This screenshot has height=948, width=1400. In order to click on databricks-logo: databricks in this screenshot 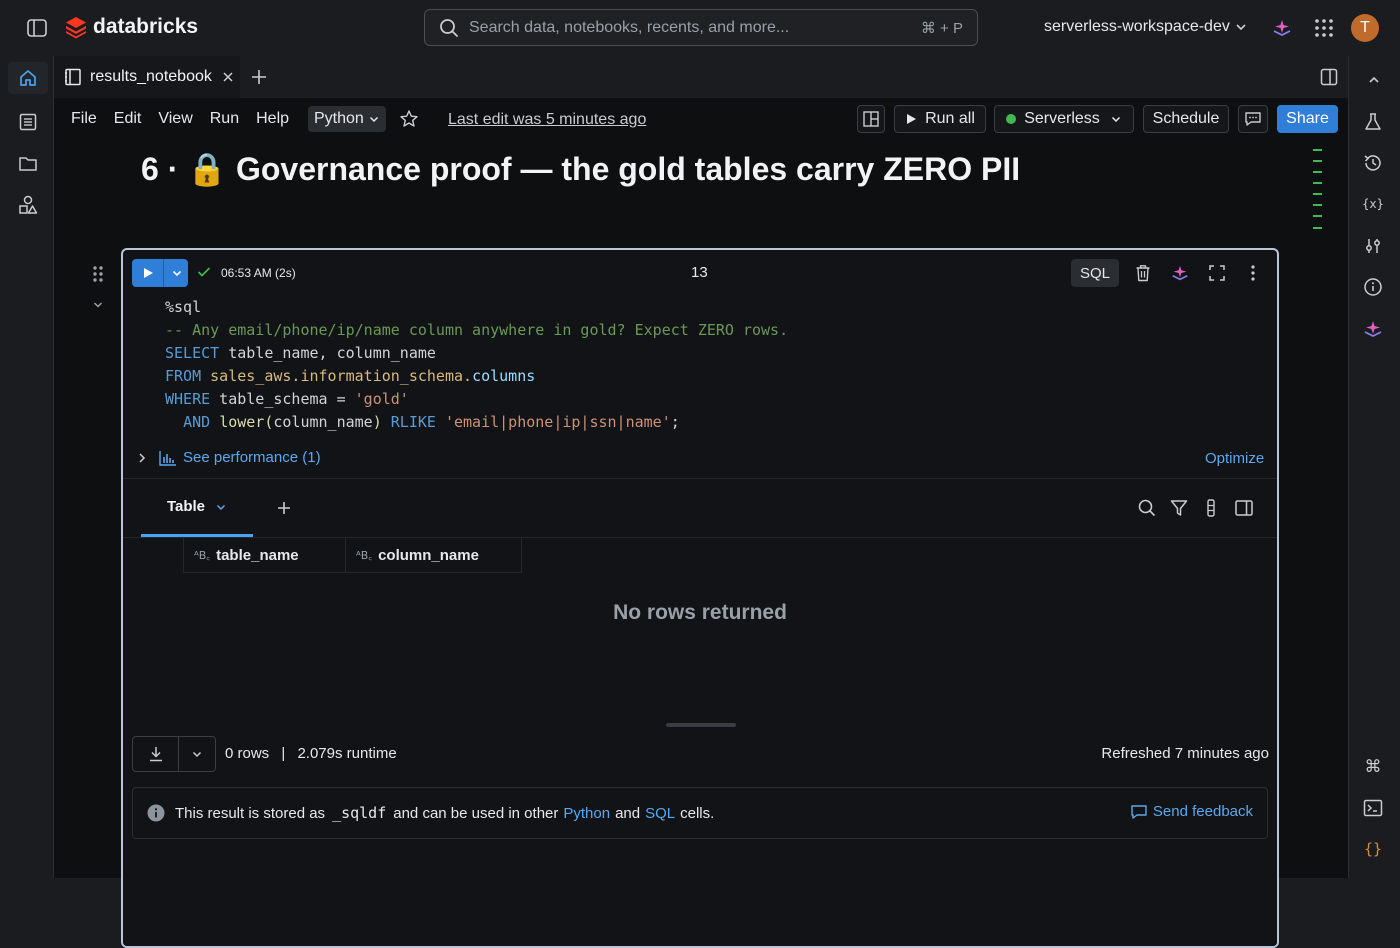, I will do `click(131, 27)`.